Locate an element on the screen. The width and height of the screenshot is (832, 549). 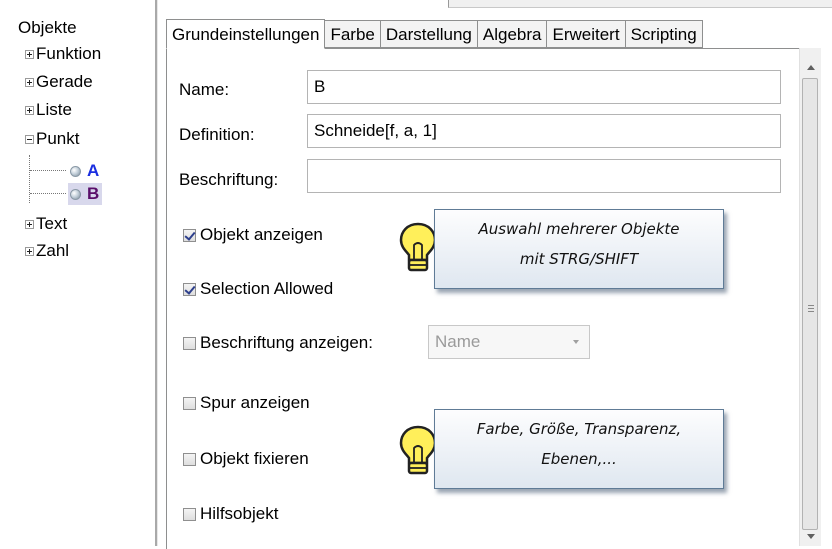
tab-scripting: Scripting is located at coordinates (664, 34).